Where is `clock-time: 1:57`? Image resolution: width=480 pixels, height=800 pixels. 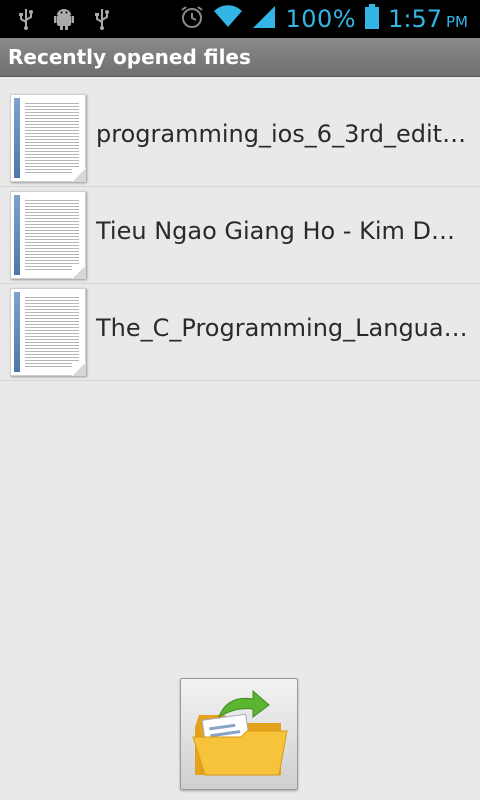 clock-time: 1:57 is located at coordinates (415, 19).